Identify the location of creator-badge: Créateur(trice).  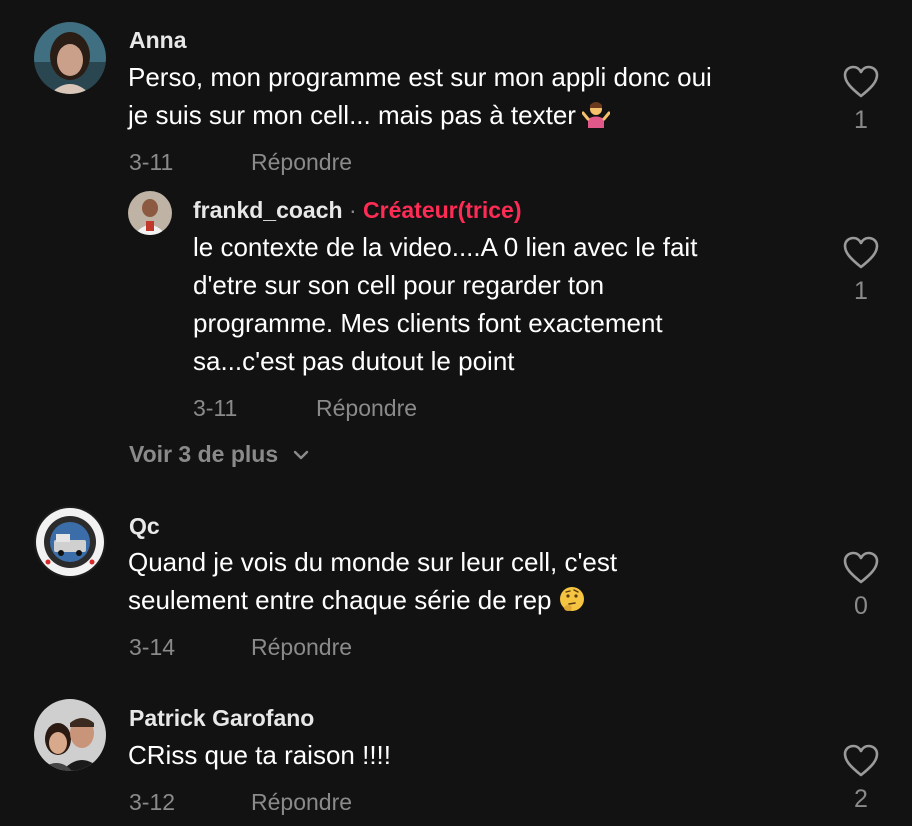
(442, 210).